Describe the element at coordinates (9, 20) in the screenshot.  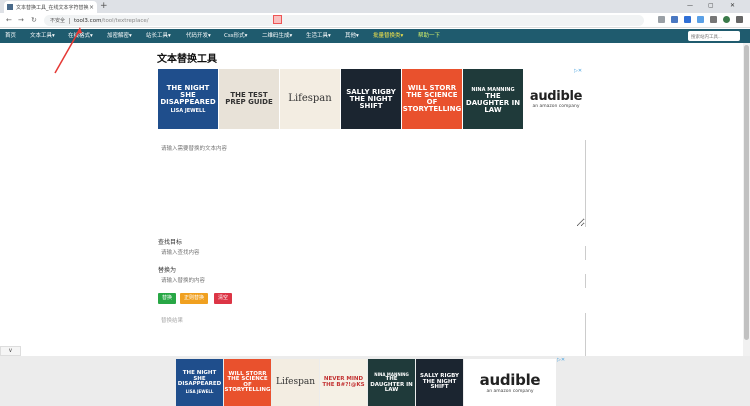
I see `back-icon: ←` at that location.